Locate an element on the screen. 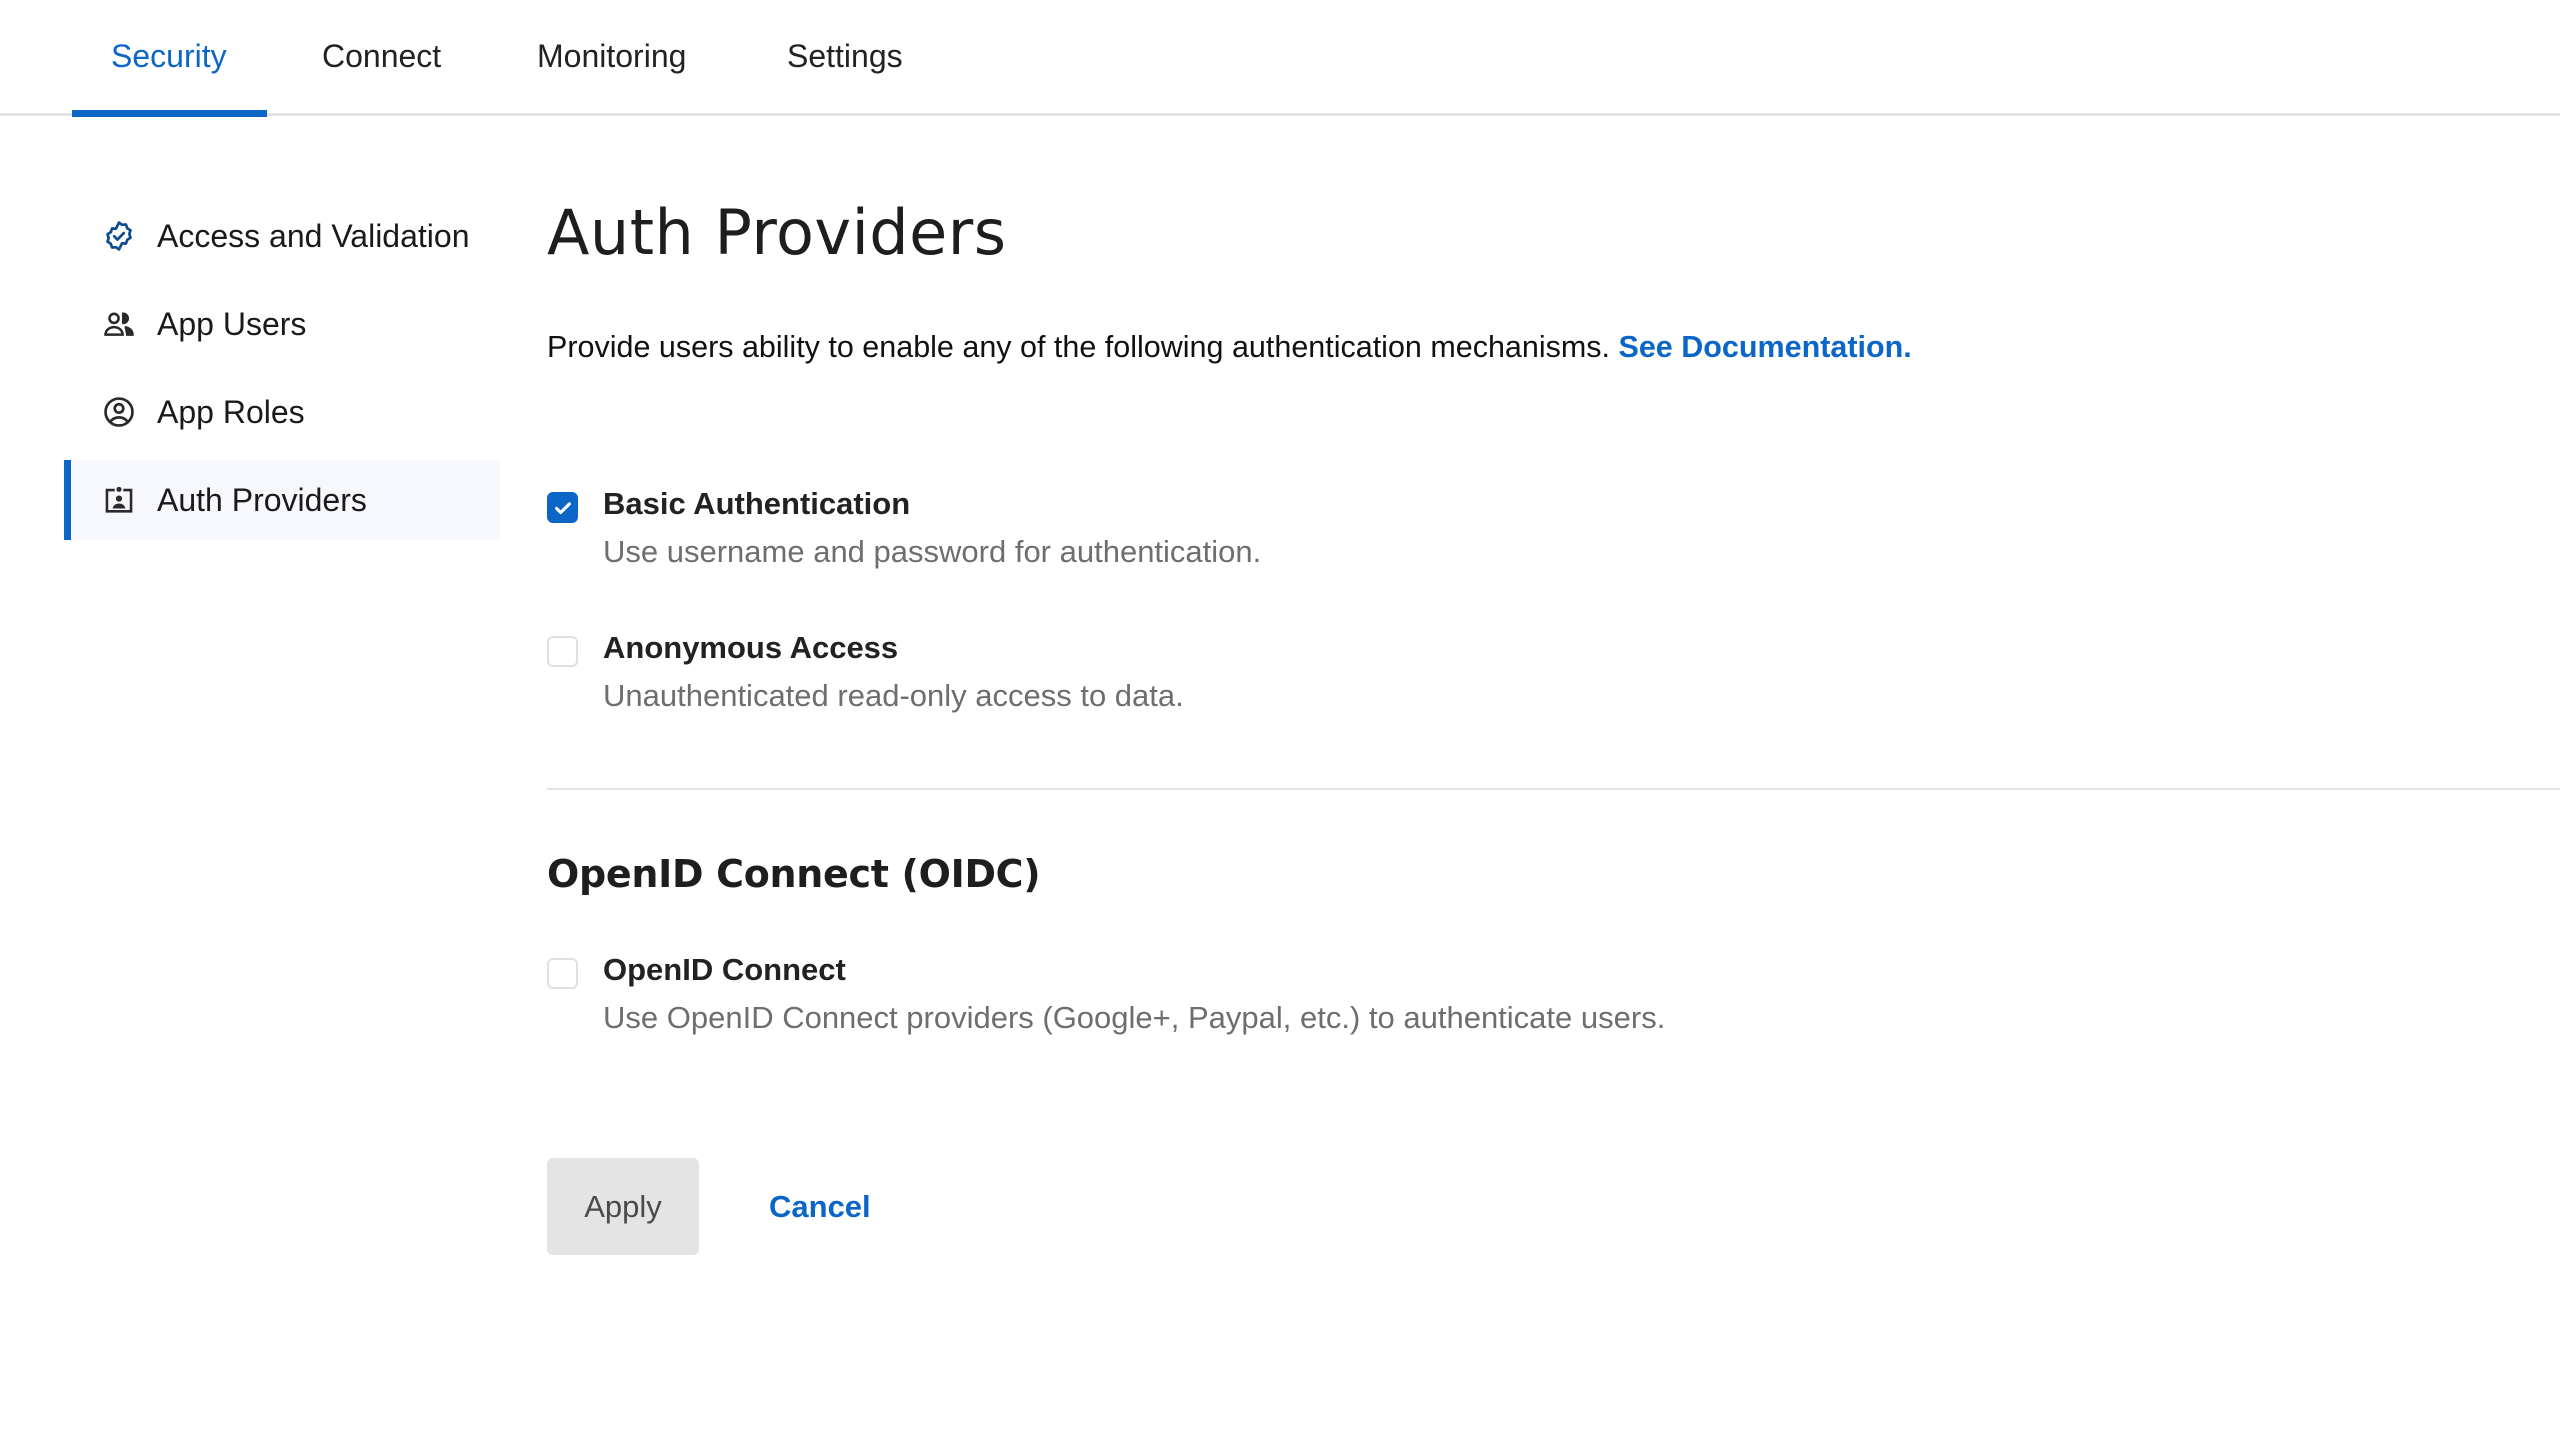 Image resolution: width=2560 pixels, height=1440 pixels. page-title: Auth Providers is located at coordinates (777, 232).